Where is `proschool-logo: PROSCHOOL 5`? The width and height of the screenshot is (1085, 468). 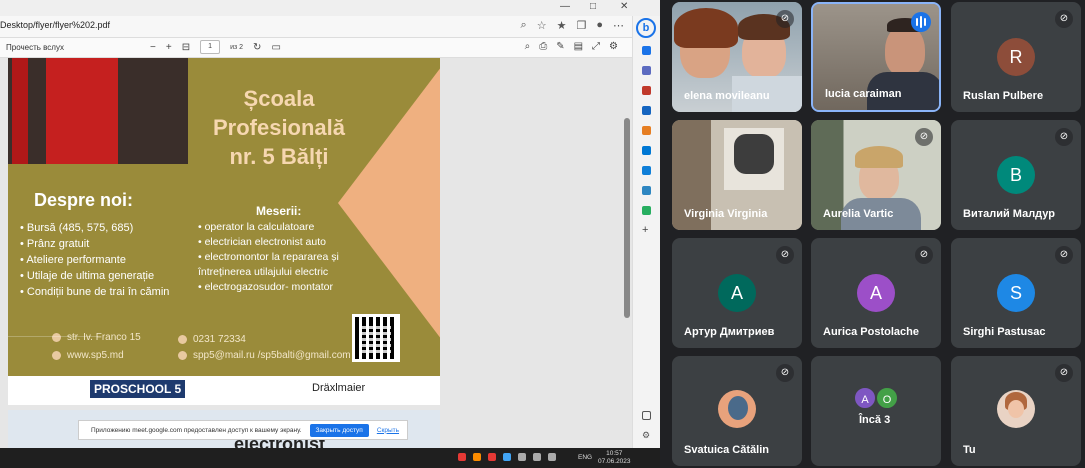
proschool-logo: PROSCHOOL 5 is located at coordinates (138, 389).